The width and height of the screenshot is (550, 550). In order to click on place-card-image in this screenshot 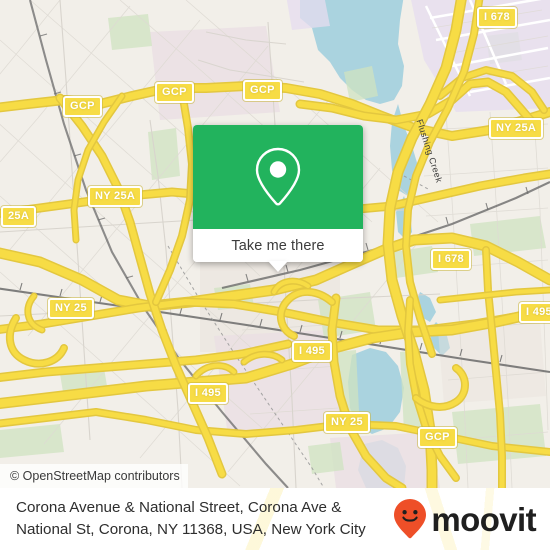, I will do `click(278, 177)`.